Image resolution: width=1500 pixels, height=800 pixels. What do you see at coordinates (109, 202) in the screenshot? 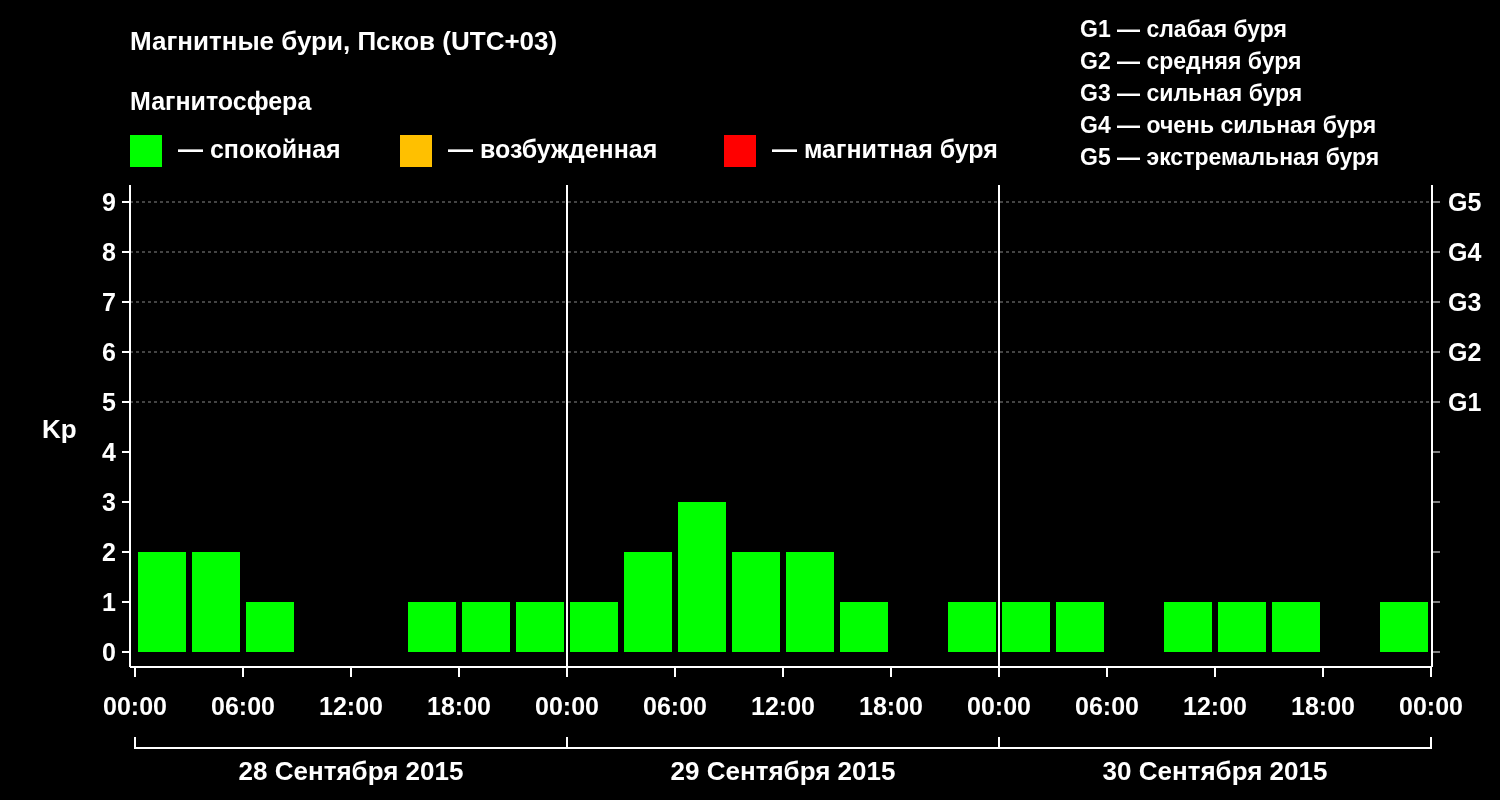
I see `y-axis-label: 9` at bounding box center [109, 202].